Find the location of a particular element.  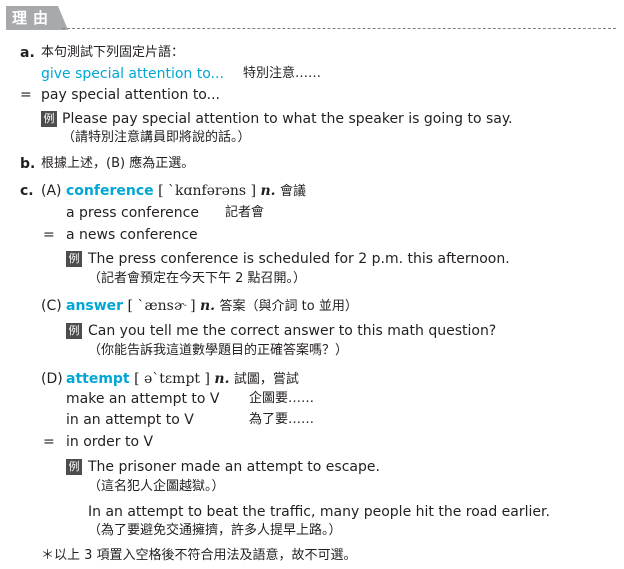

option-a-entry: conference [ ˋkɑnfərəns ] n. 會議 is located at coordinates (186, 191).